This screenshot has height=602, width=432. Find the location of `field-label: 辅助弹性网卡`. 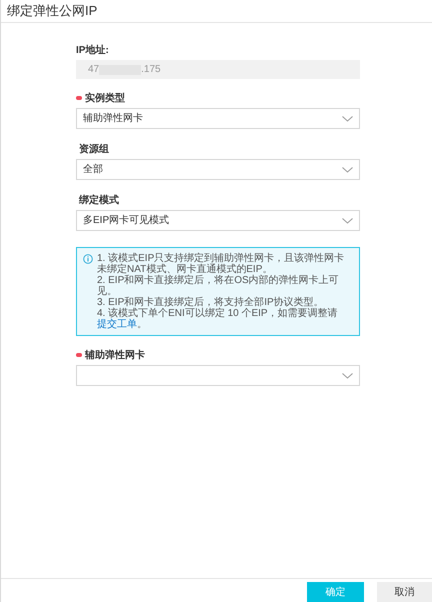

field-label: 辅助弹性网卡 is located at coordinates (115, 355).